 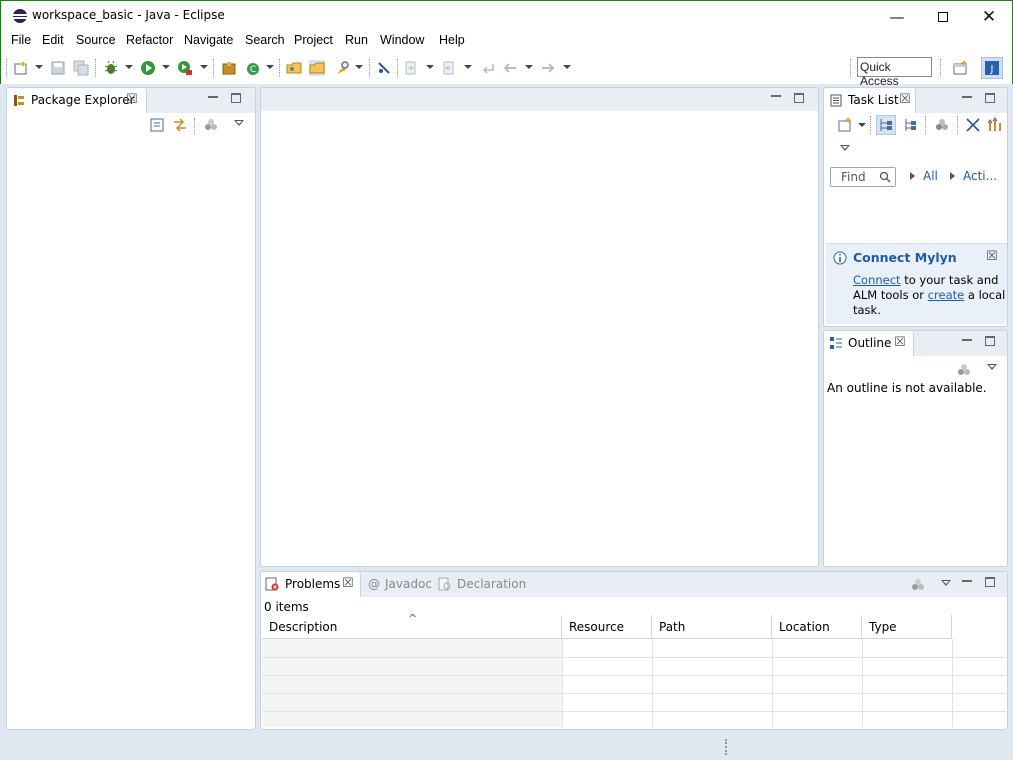 I want to click on synchronize-changed-icon, so click(x=995, y=125).